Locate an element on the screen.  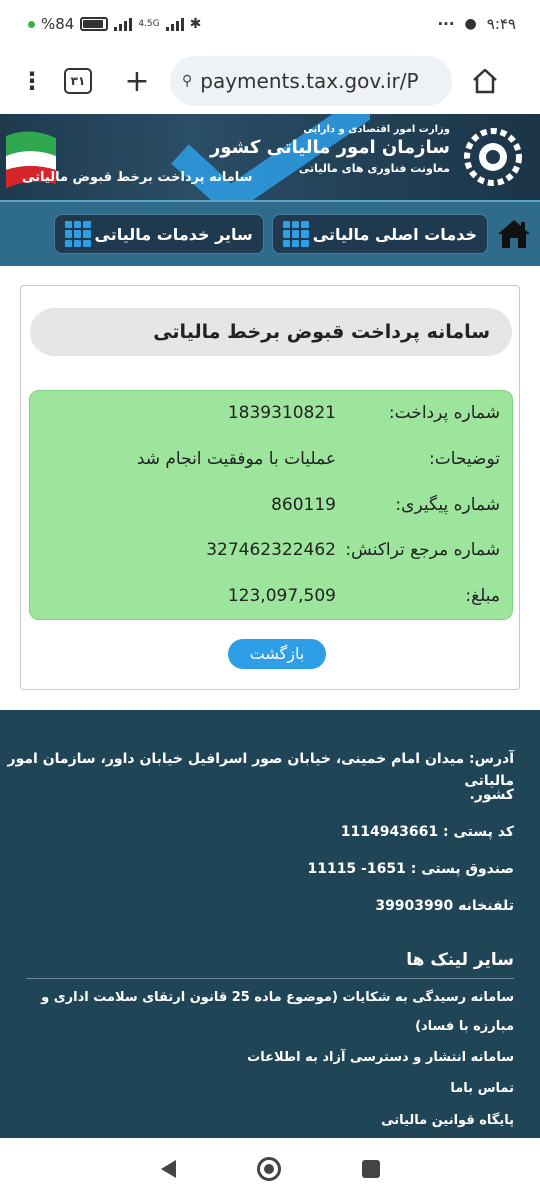
po-box: صندوق پستی : 1651- 11115 is located at coordinates (410, 869).